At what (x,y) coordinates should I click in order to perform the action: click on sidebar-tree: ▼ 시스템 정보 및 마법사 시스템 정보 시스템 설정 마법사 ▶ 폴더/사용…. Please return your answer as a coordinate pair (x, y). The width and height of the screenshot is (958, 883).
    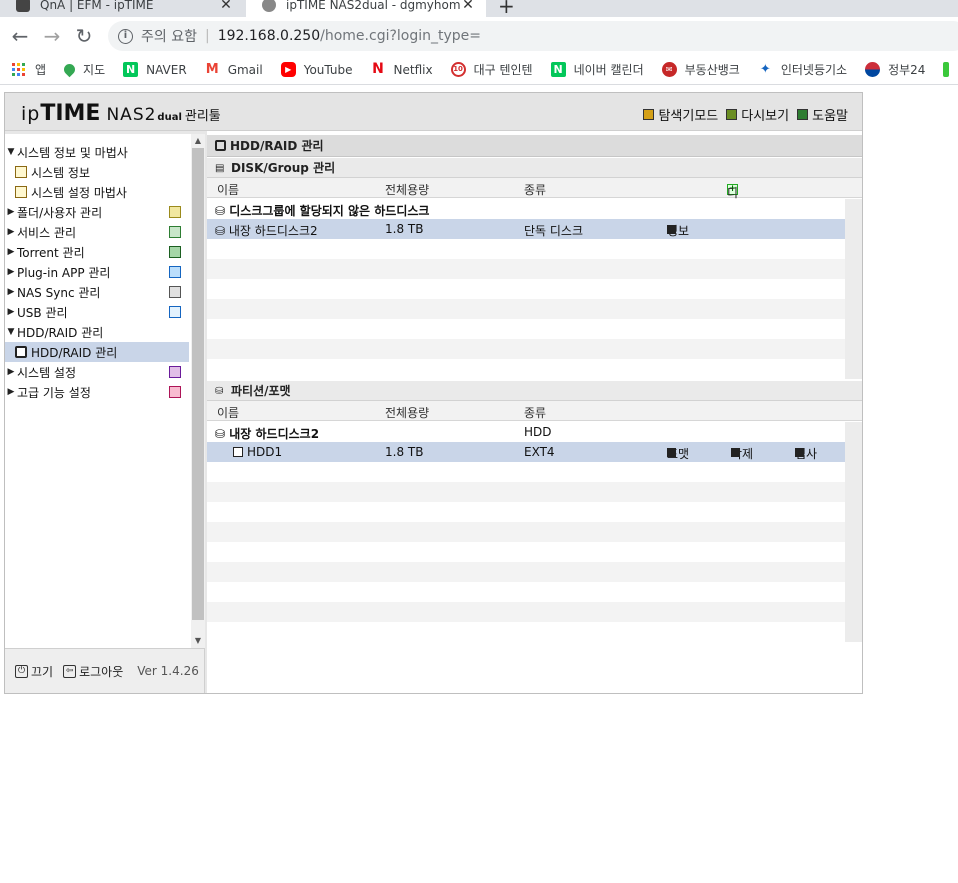
    Looking at the image, I should click on (97, 391).